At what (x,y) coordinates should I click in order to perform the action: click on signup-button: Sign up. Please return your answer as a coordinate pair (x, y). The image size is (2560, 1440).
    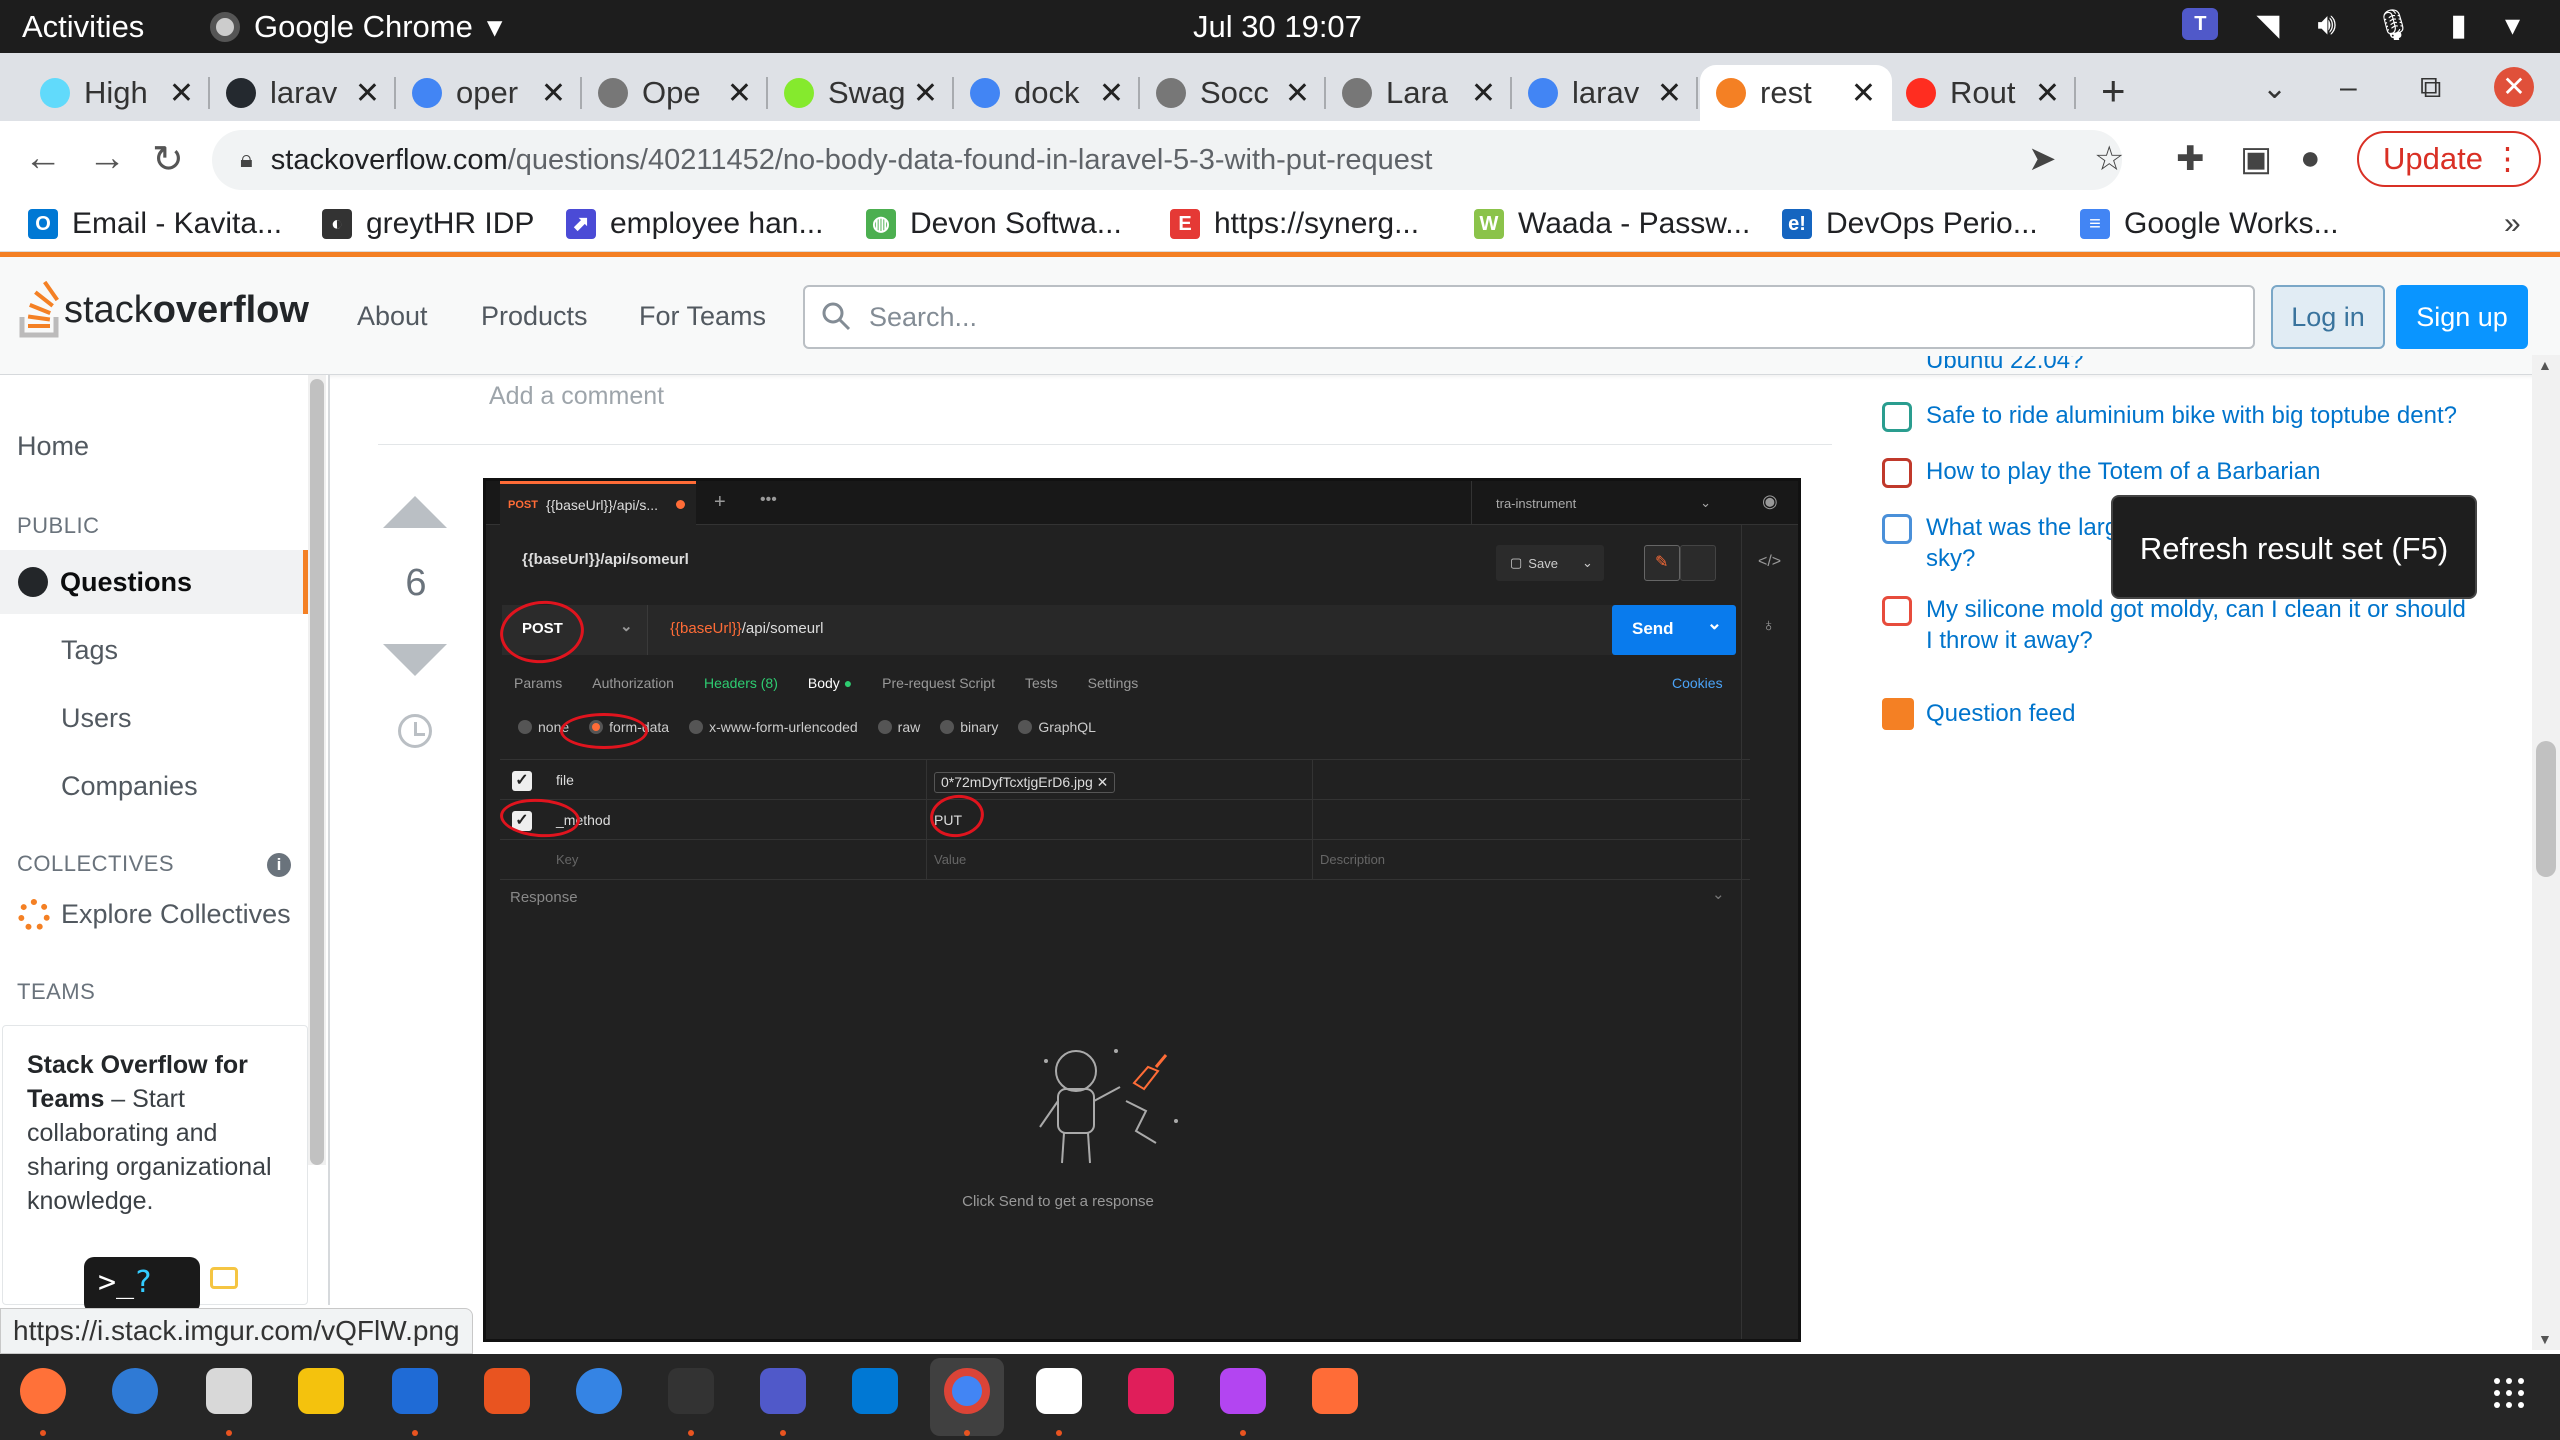
    Looking at the image, I should click on (2462, 317).